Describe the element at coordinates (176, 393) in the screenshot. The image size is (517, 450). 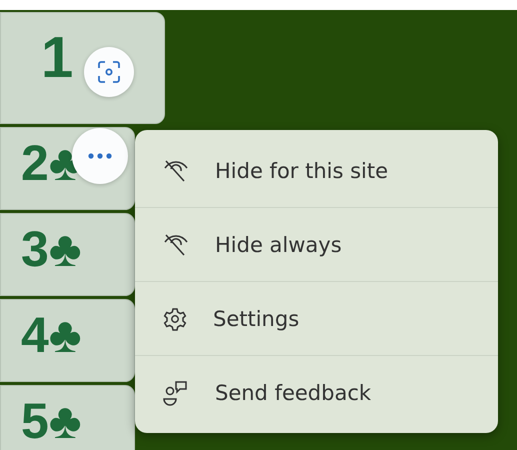
I see `feedback-icon` at that location.